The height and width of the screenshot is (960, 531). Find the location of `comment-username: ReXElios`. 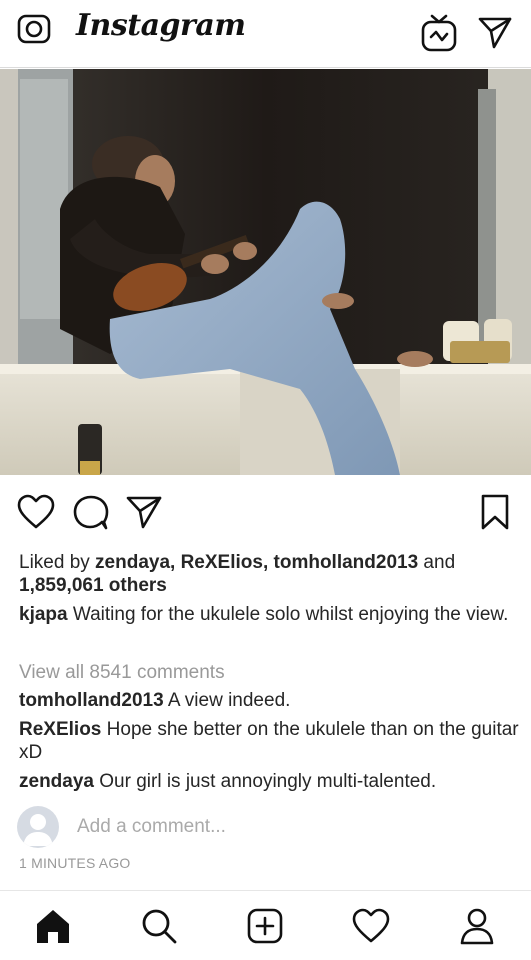

comment-username: ReXElios is located at coordinates (60, 729).